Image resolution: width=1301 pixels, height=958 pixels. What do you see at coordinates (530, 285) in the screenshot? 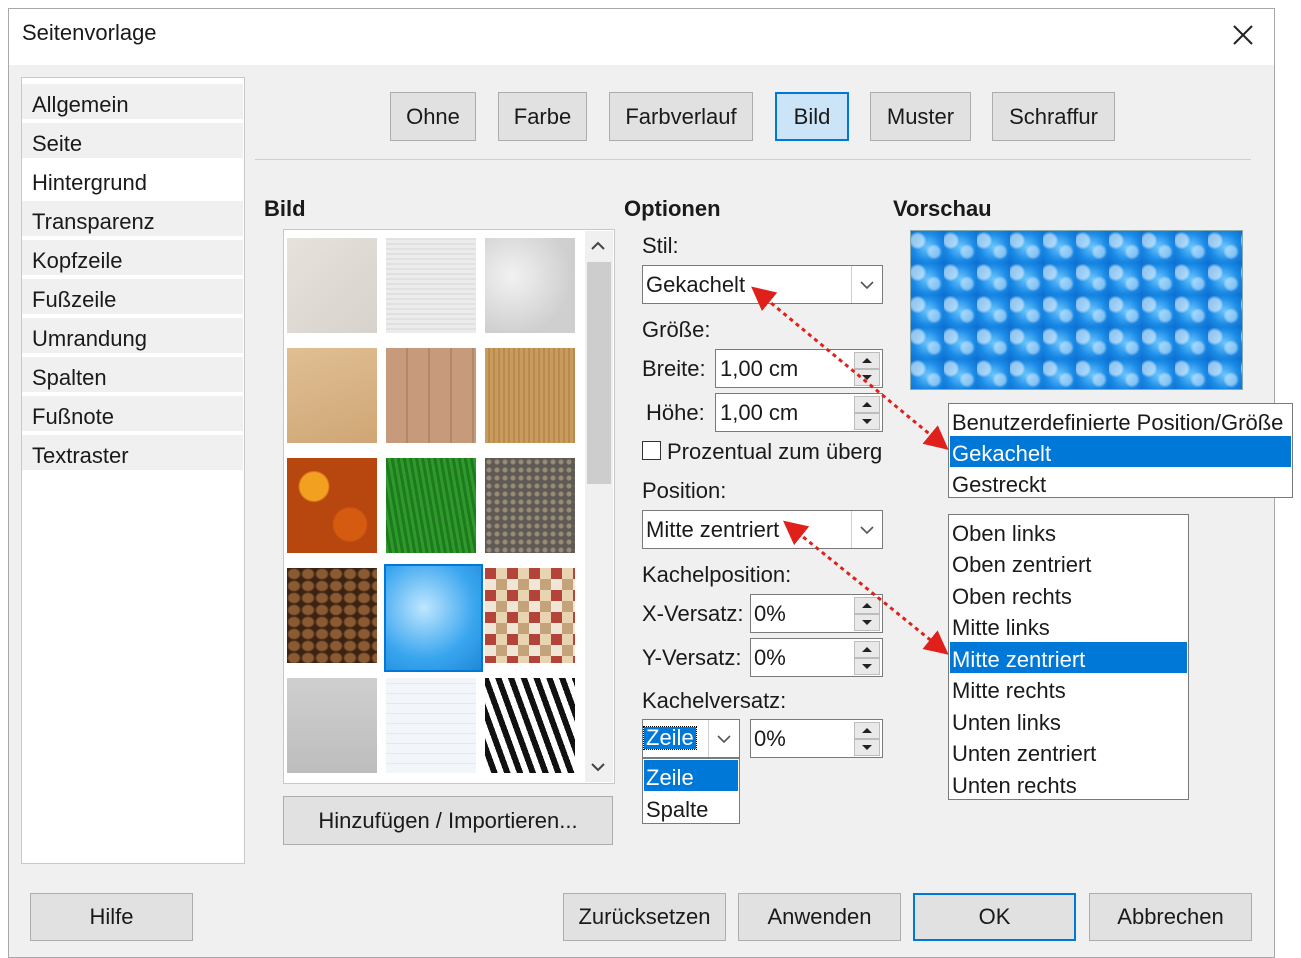
I see `image-tile-crumpled-paper` at bounding box center [530, 285].